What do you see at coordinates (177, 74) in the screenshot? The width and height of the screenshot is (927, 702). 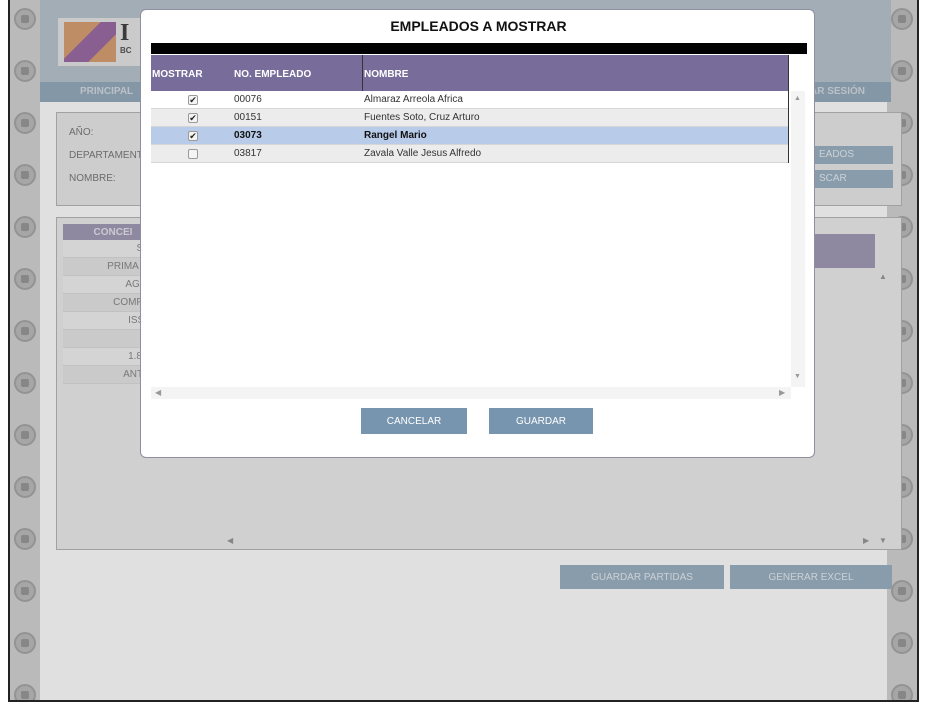 I see `column-show: MOSTRAR` at bounding box center [177, 74].